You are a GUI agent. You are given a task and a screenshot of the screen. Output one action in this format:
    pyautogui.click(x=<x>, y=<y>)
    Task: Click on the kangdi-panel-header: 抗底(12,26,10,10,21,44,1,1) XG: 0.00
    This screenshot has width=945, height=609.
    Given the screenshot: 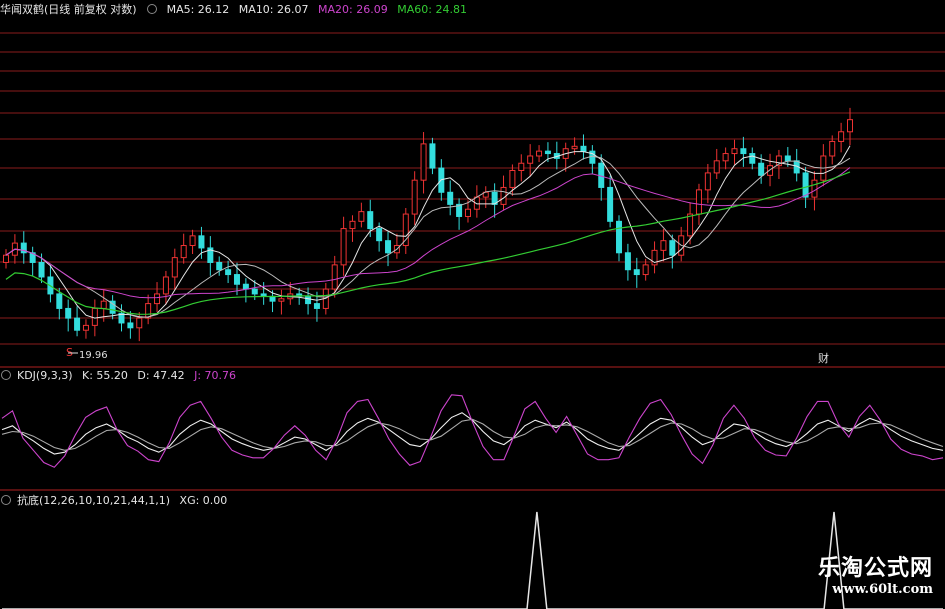 What is the action you would take?
    pyautogui.click(x=116, y=500)
    